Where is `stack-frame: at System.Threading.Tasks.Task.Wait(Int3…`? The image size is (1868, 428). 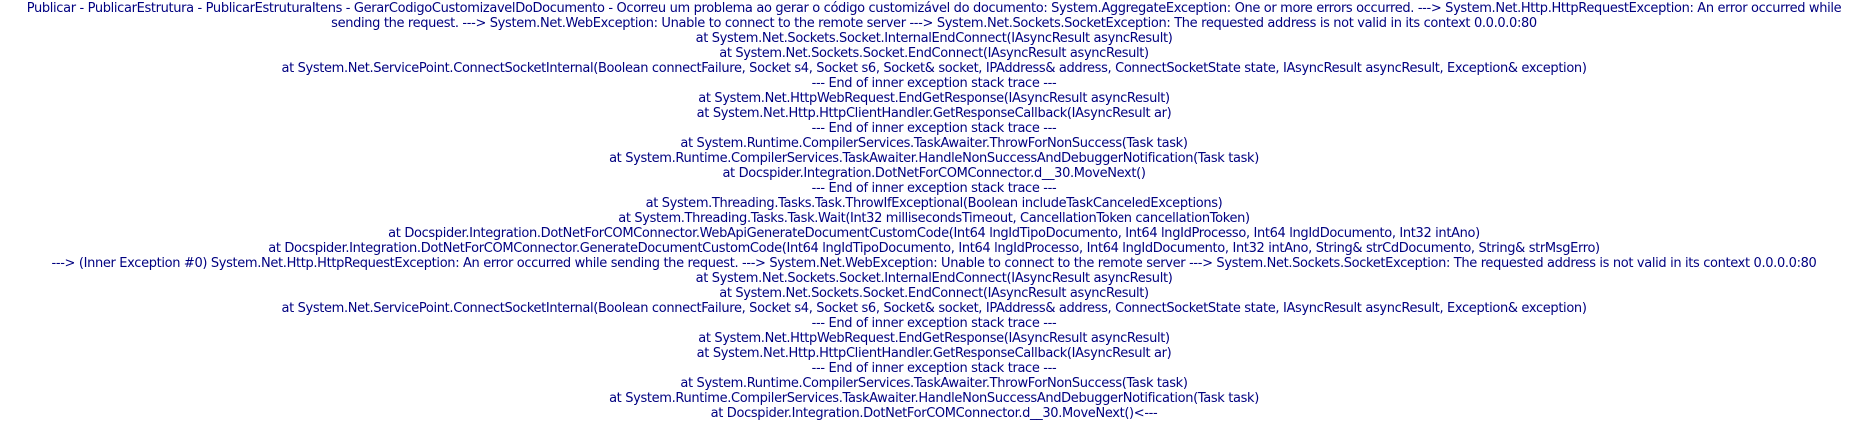
stack-frame: at System.Threading.Tasks.Task.Wait(Int3… is located at coordinates (934, 218).